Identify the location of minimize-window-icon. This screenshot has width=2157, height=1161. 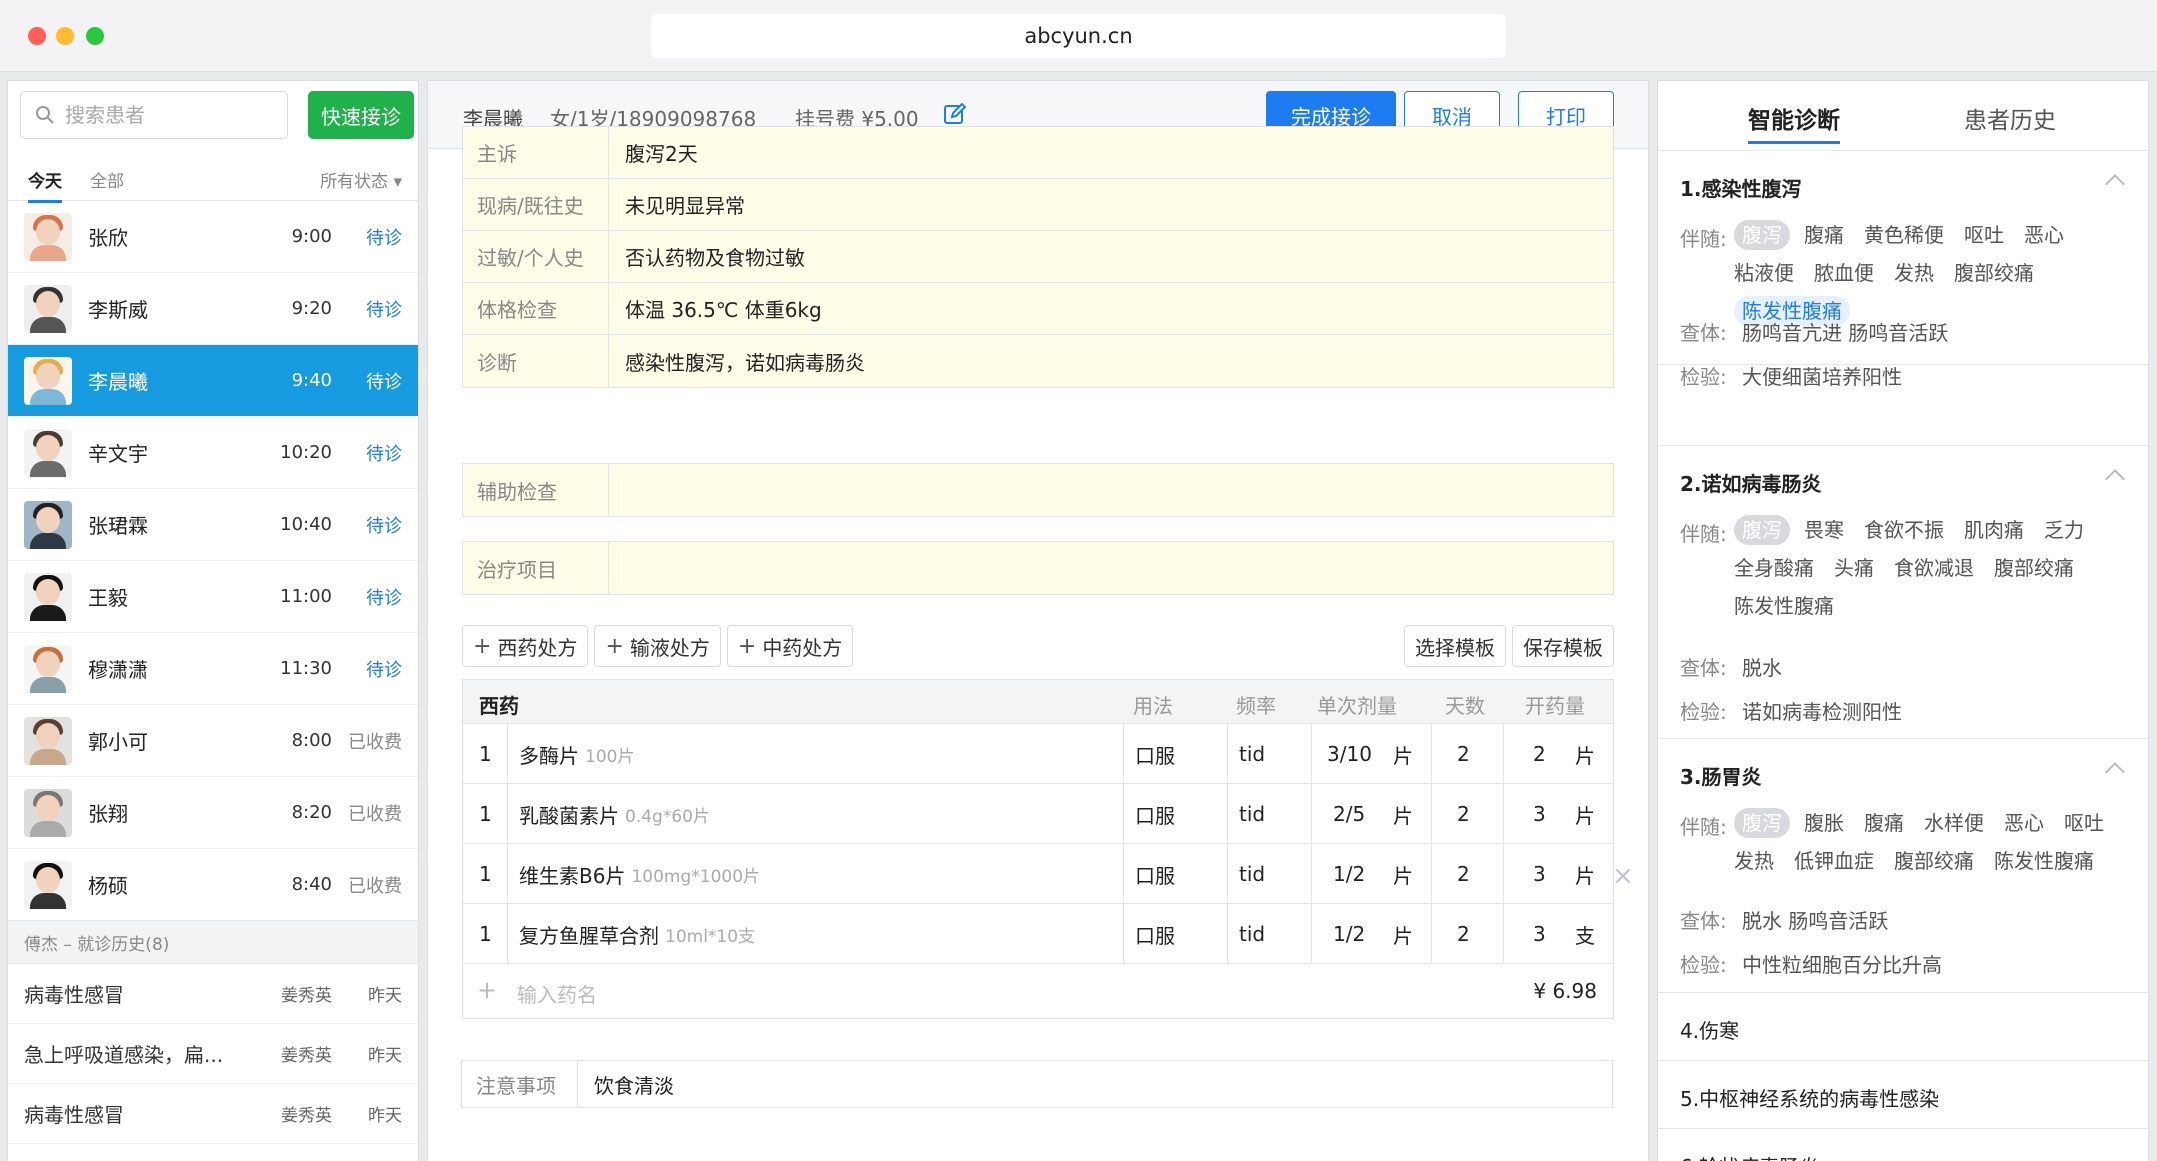
(65, 36).